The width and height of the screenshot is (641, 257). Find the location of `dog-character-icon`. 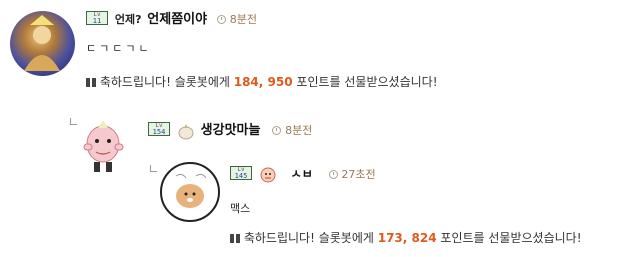

dog-character-icon is located at coordinates (191, 190).